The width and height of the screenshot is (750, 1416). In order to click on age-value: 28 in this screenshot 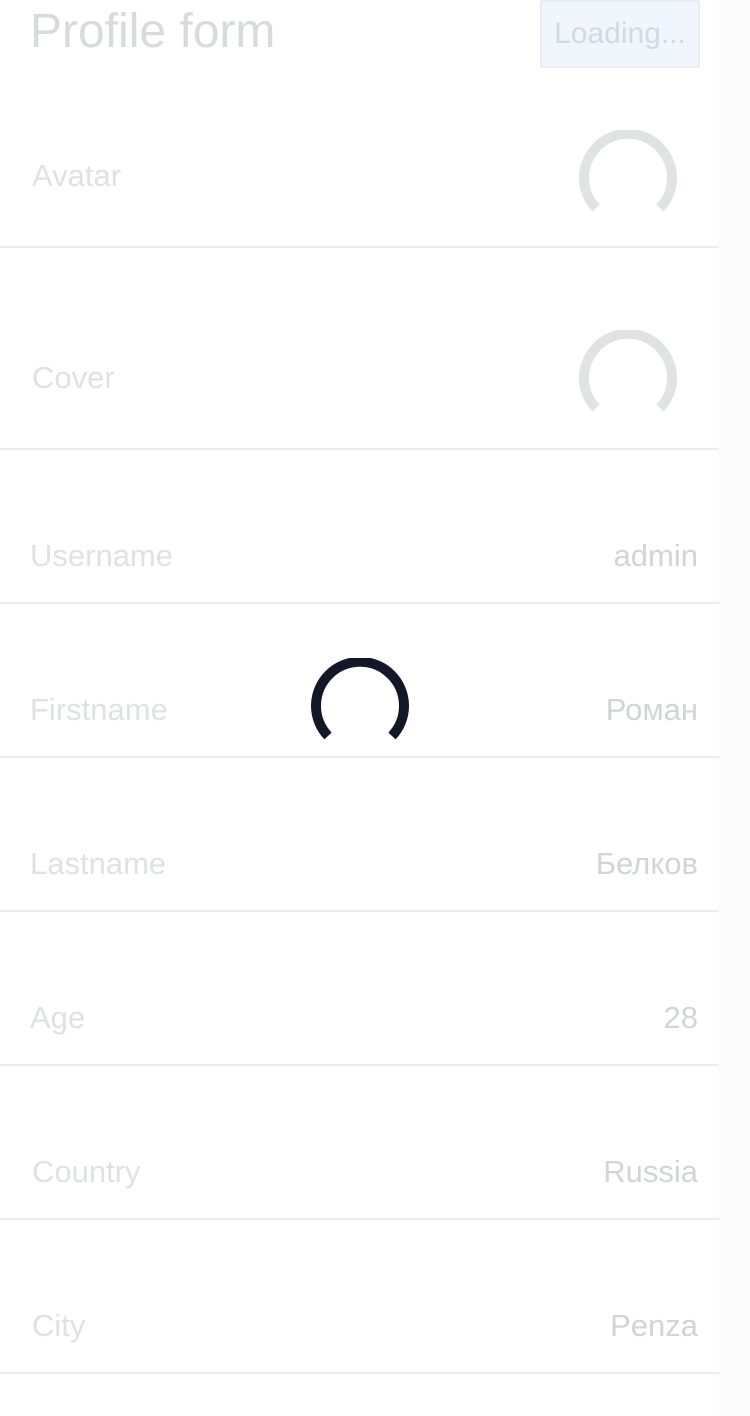, I will do `click(680, 1017)`.